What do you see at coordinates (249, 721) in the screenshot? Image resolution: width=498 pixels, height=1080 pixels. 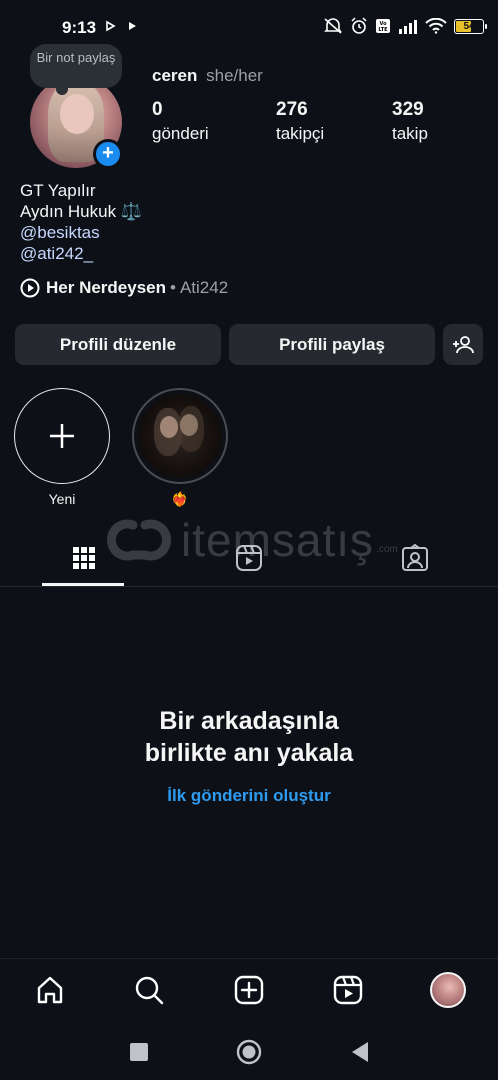 I see `empty-title-line-1: Bir arkadaşınla` at bounding box center [249, 721].